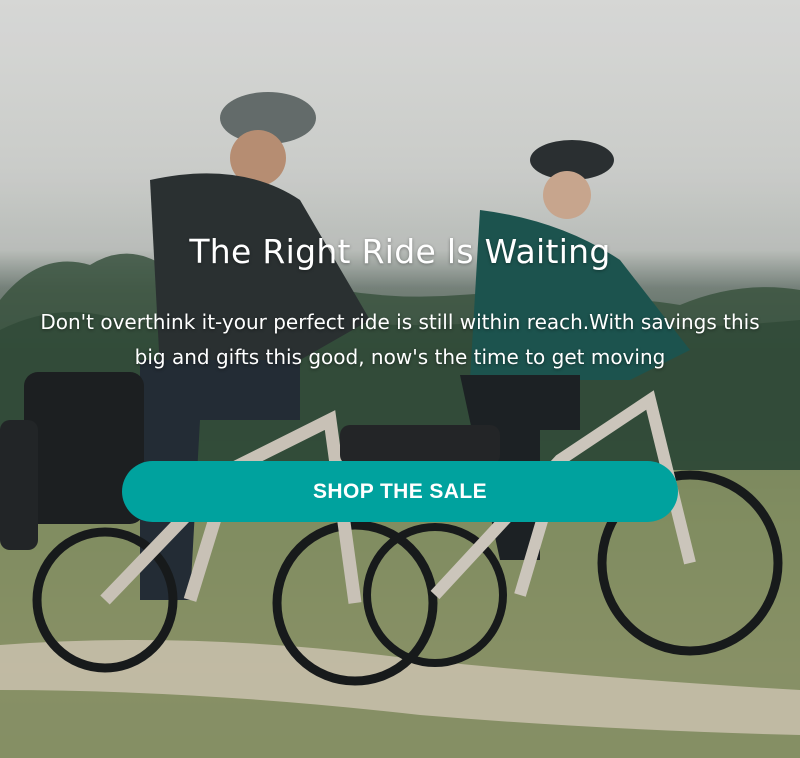  Describe the element at coordinates (400, 251) in the screenshot. I see `hero-headline: The Right Ride ls Waiting` at that location.